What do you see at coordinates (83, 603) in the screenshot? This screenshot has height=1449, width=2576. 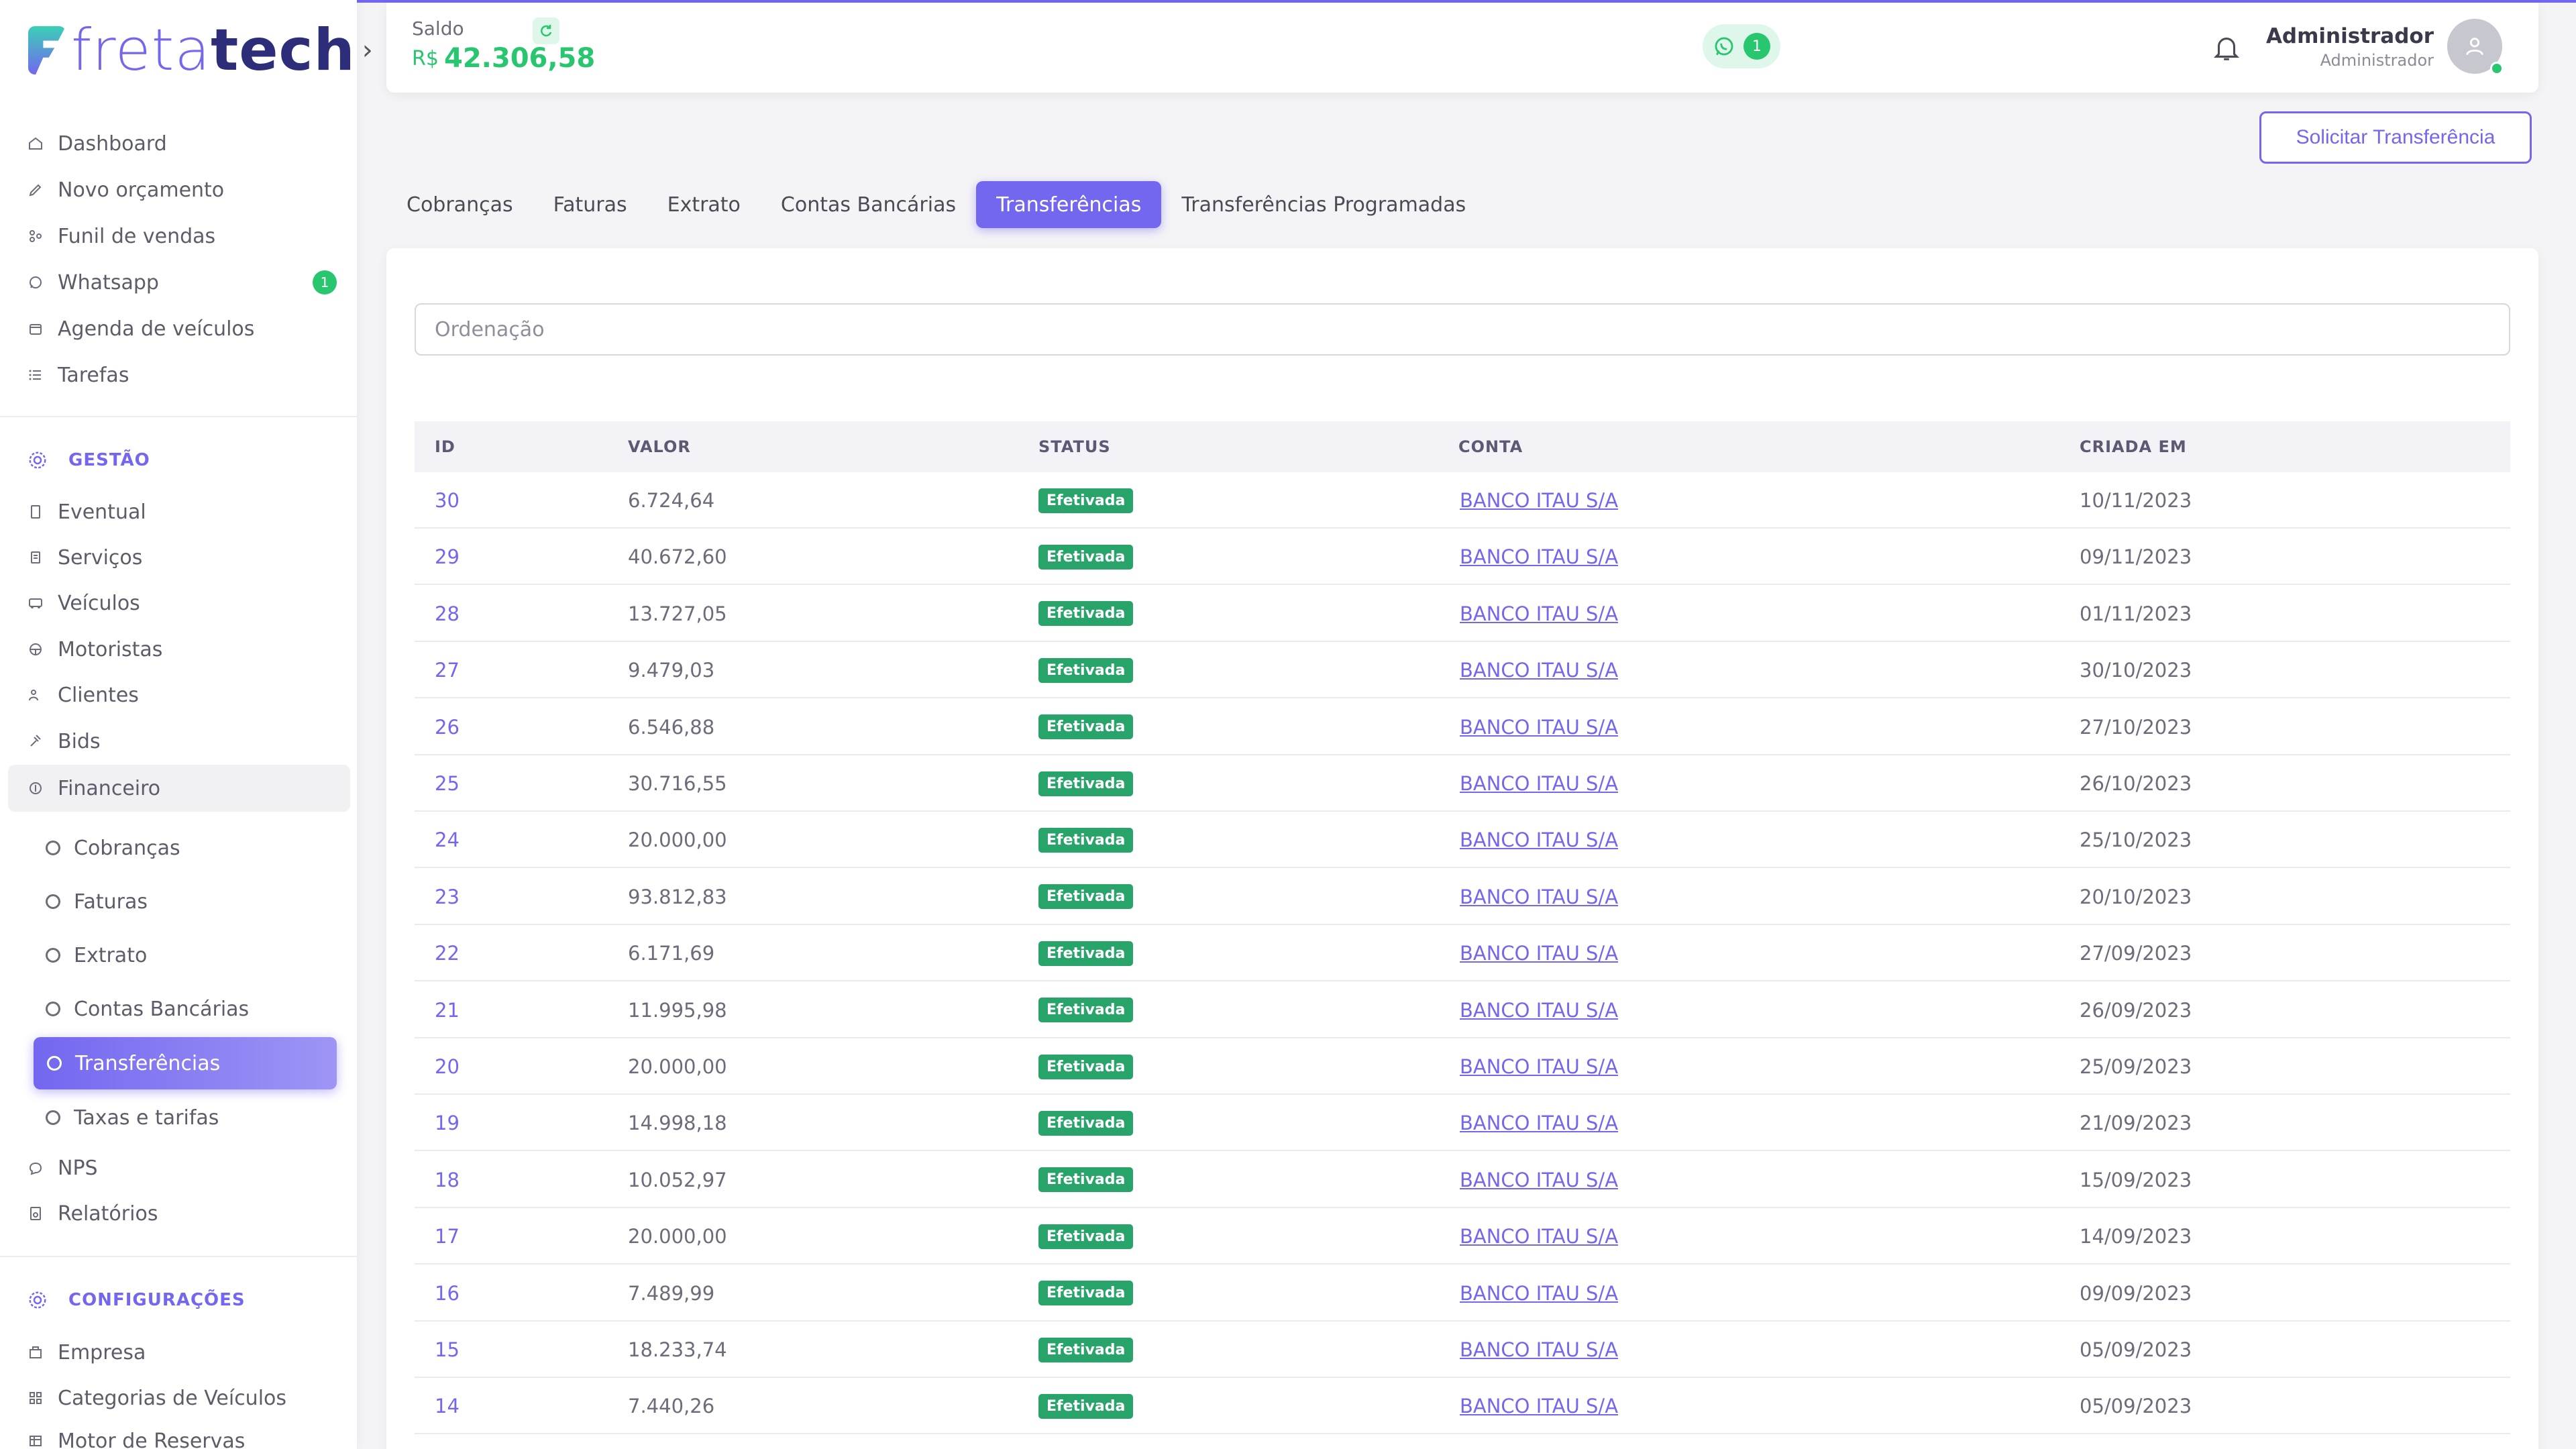 I see `sidebar-item-veiculos: Veículos` at bounding box center [83, 603].